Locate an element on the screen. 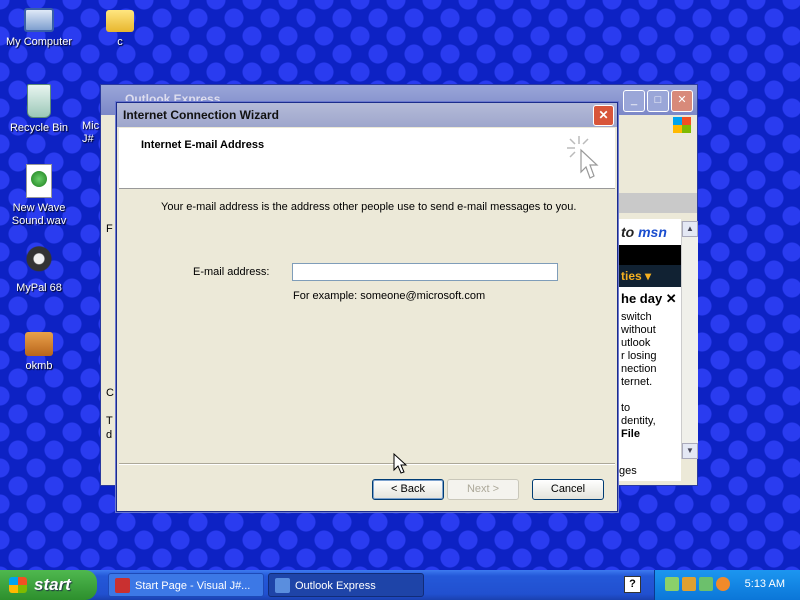 The width and height of the screenshot is (800, 600). divider is located at coordinates (367, 464).